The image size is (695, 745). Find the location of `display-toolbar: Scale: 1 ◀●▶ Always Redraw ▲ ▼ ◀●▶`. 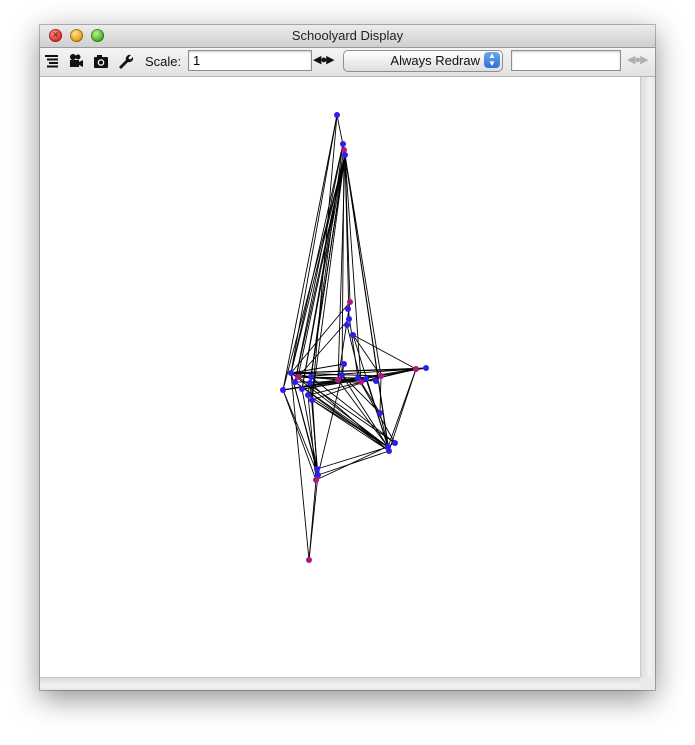

display-toolbar: Scale: 1 ◀●▶ Always Redraw ▲ ▼ ◀●▶ is located at coordinates (347, 62).